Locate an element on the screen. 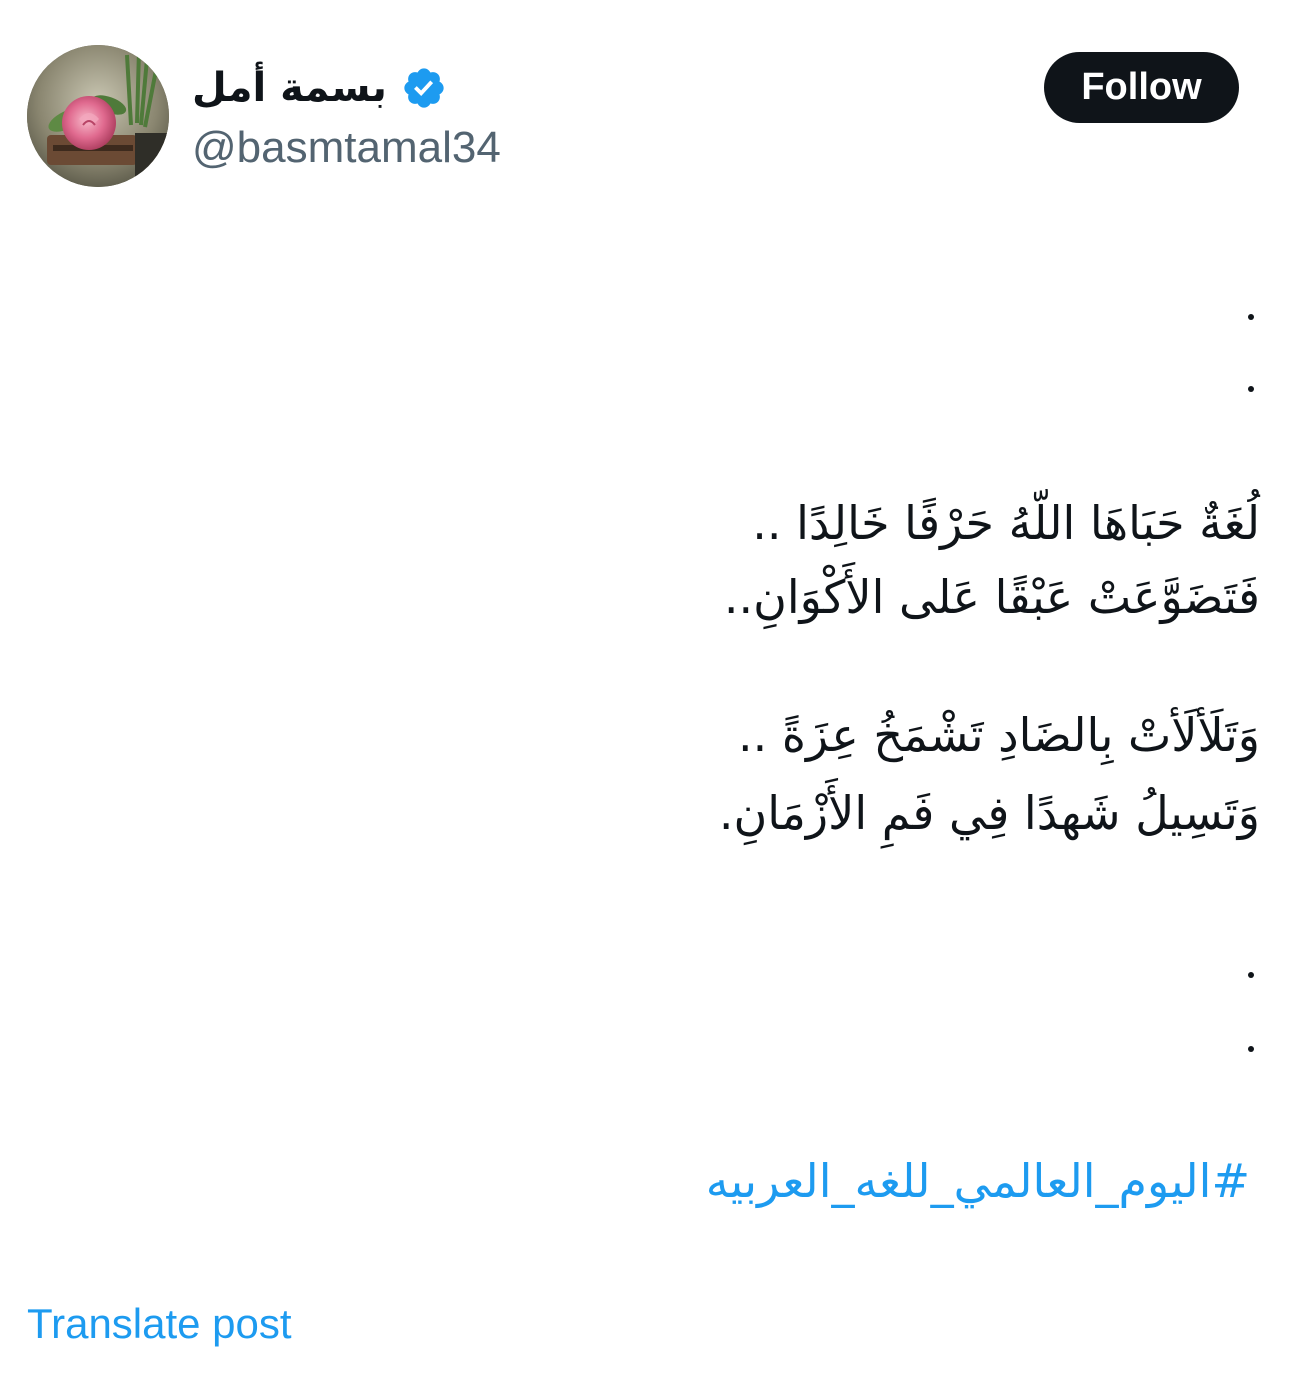  author-name-row: بسمة أمل is located at coordinates (319, 88).